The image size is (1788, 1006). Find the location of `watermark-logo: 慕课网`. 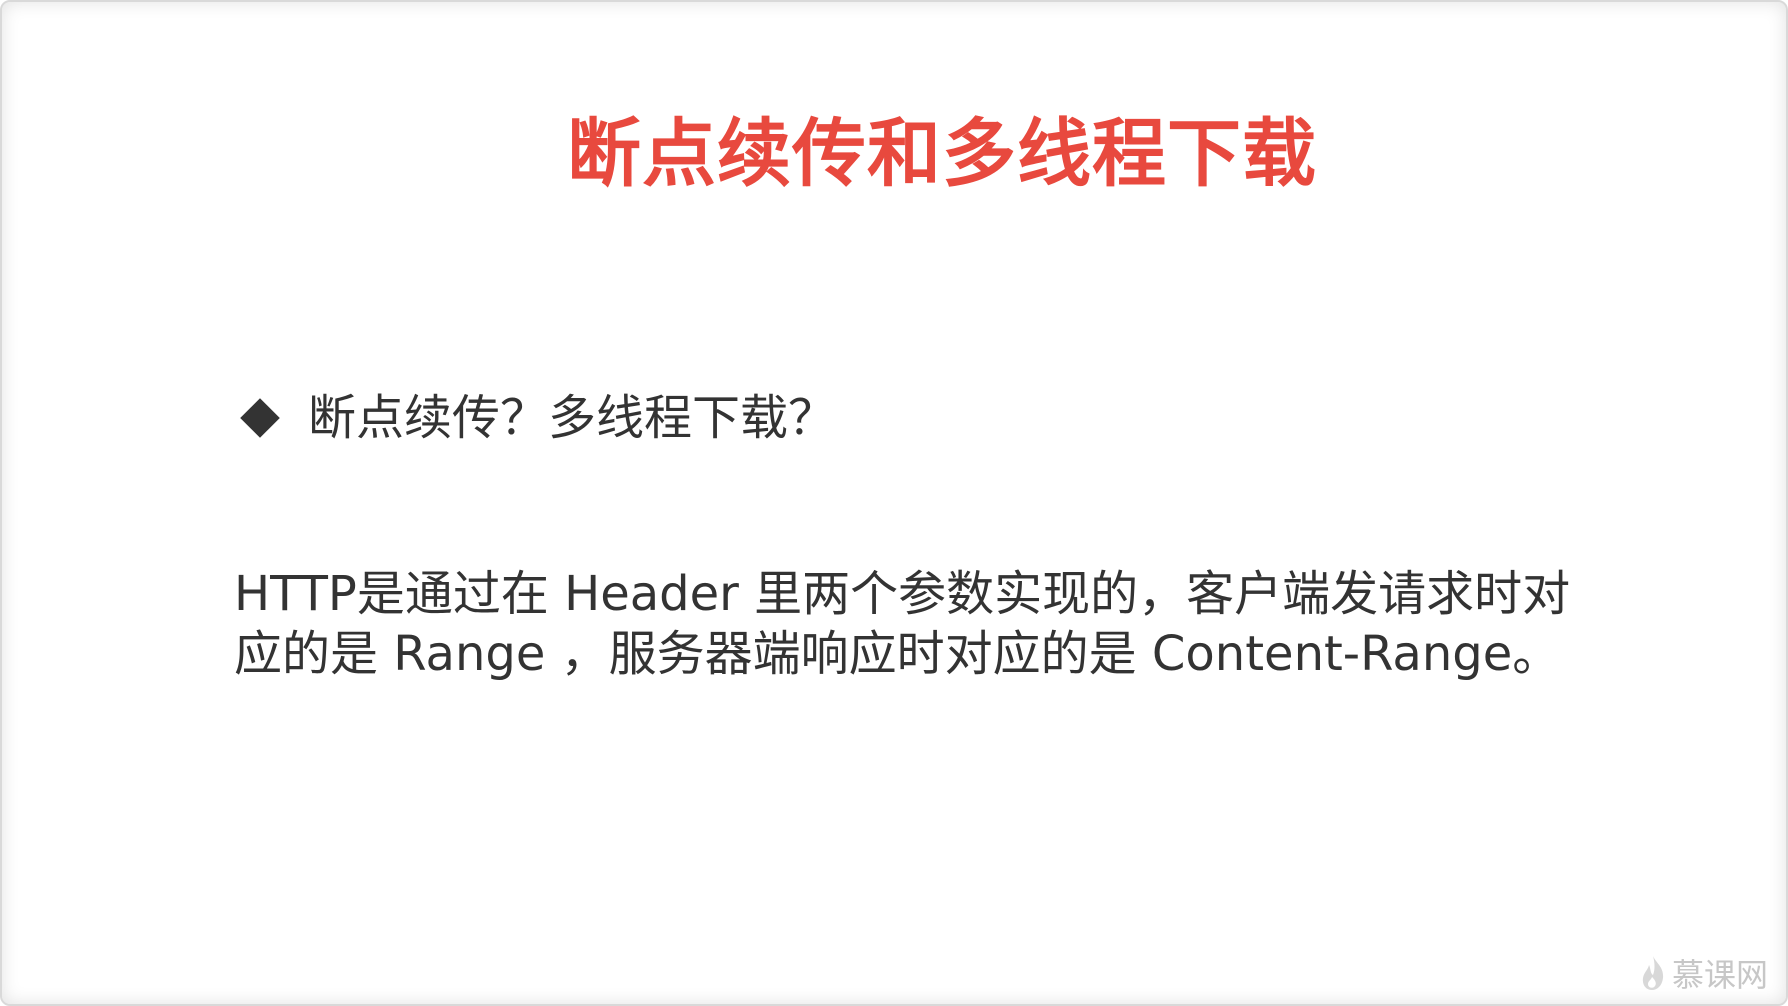

watermark-logo: 慕课网 is located at coordinates (1704, 973).